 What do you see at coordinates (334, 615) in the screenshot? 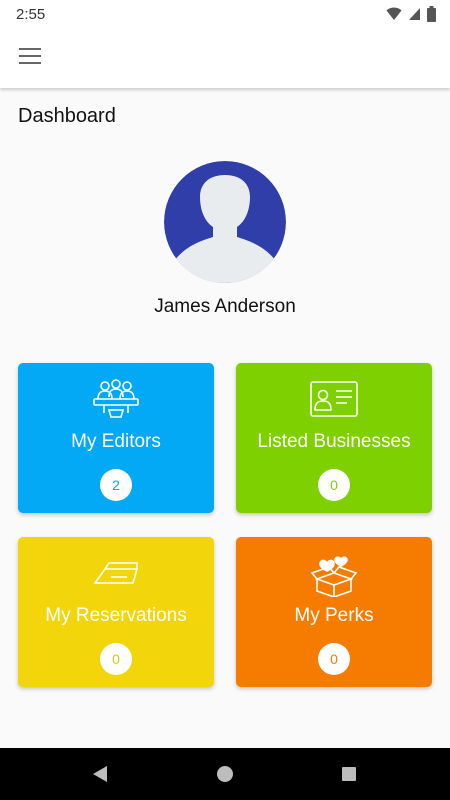
I see `tile-label: My Perks` at bounding box center [334, 615].